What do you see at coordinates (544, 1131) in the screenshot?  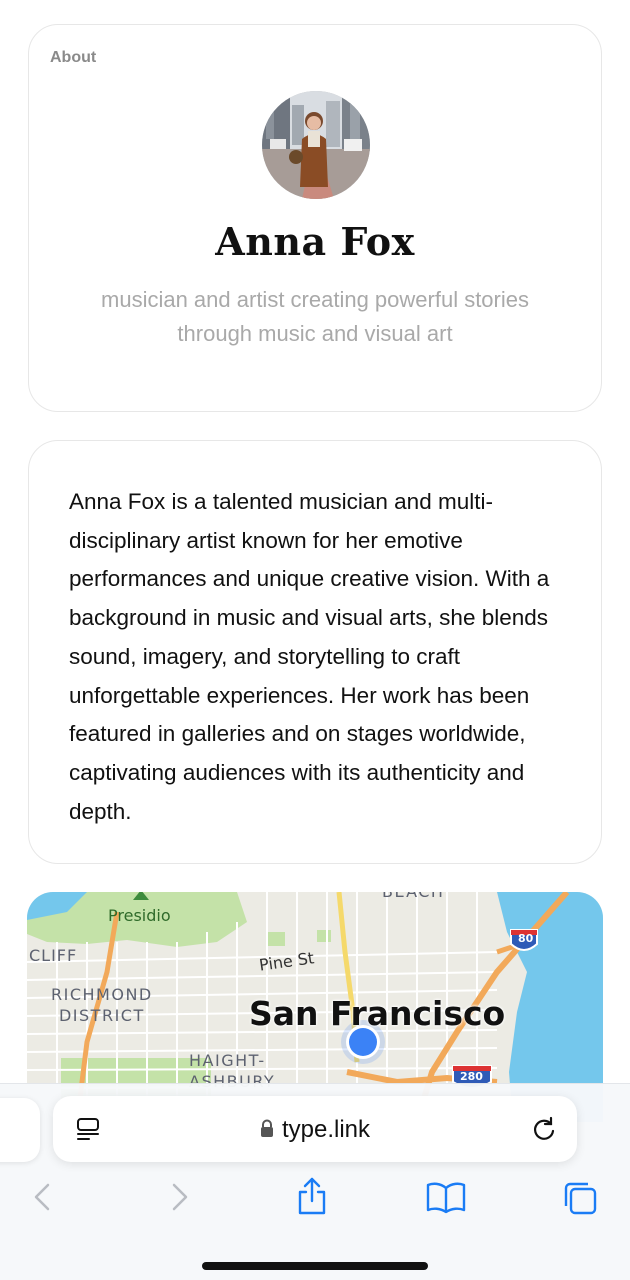 I see `reload-icon` at bounding box center [544, 1131].